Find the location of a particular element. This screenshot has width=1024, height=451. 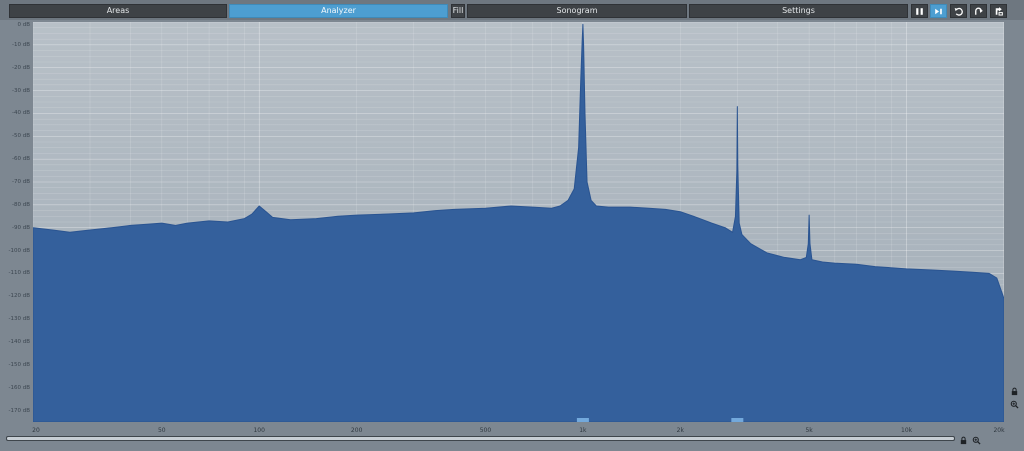

redo-button is located at coordinates (978, 11).